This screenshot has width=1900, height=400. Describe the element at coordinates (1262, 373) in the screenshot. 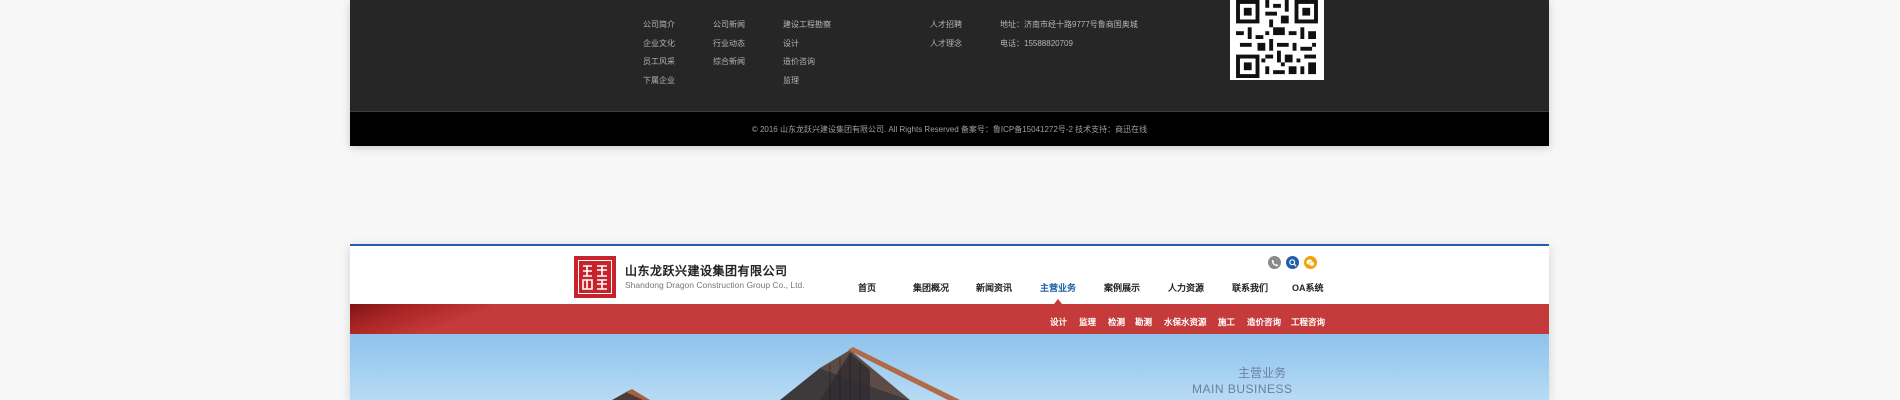

I see `hero-title-cn: 主营业务` at that location.